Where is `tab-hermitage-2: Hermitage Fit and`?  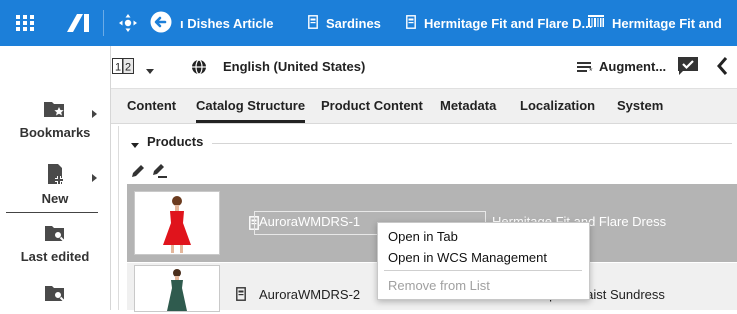 tab-hermitage-2: Hermitage Fit and is located at coordinates (655, 23).